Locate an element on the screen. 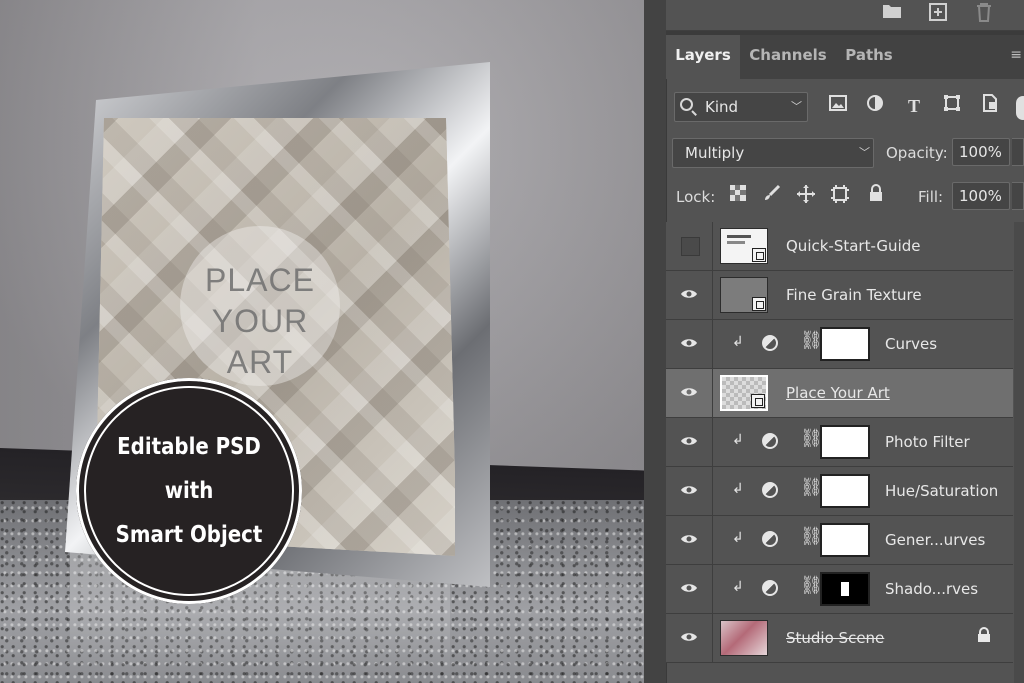  layer-row-quick-start-guide: Quick-Start-Guide is located at coordinates (839, 246).